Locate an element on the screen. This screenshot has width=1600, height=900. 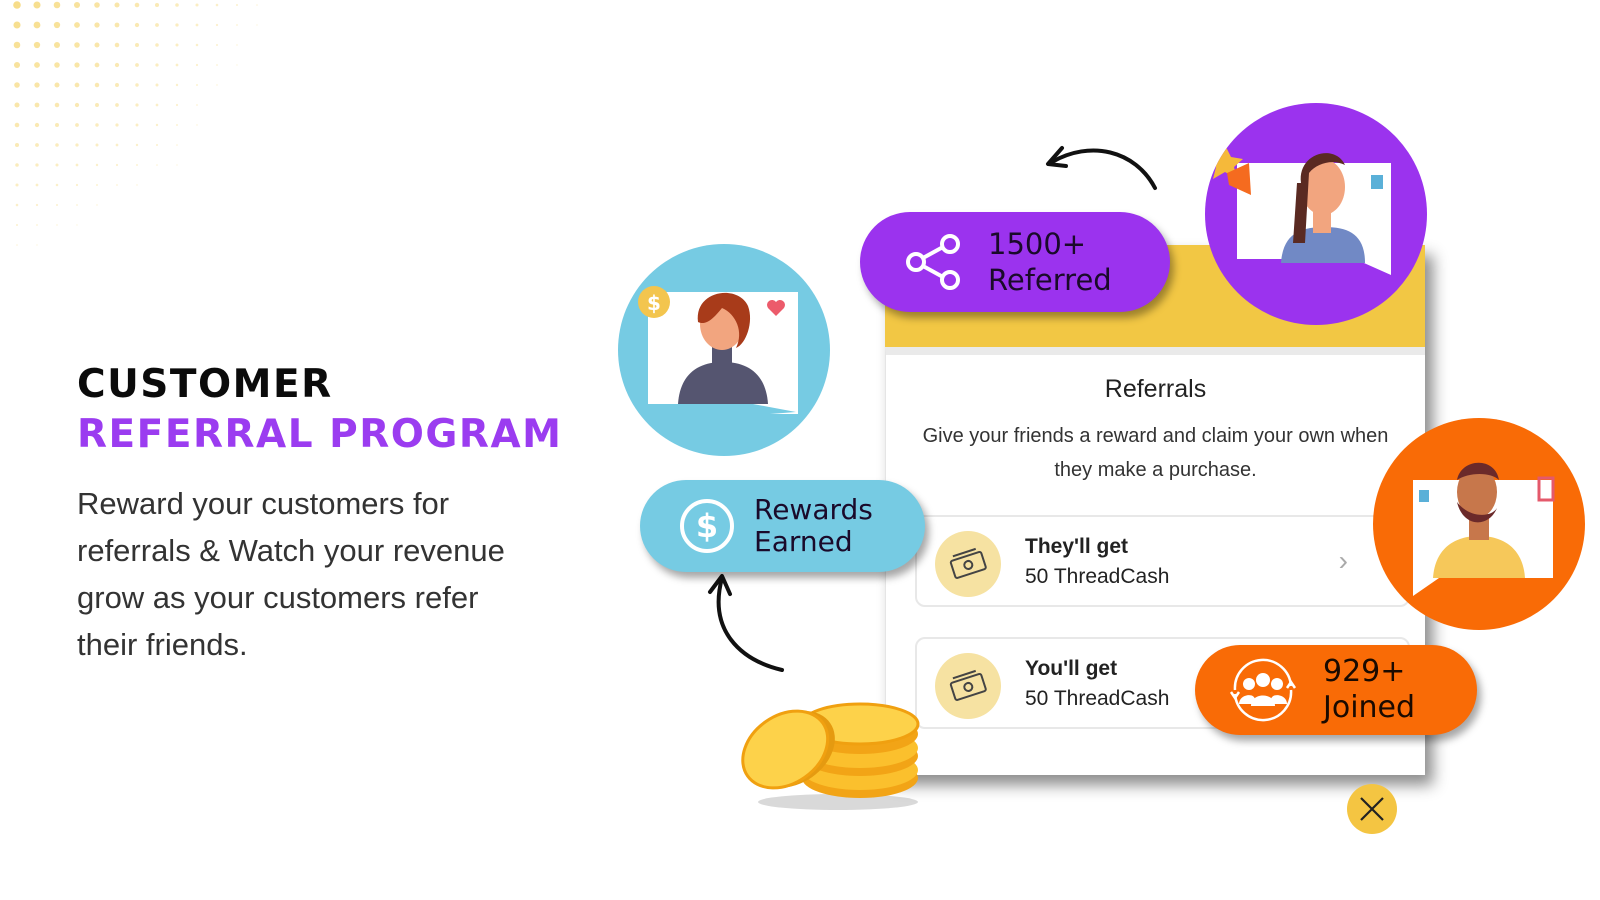
joined-count: 929+ is located at coordinates (1364, 671).